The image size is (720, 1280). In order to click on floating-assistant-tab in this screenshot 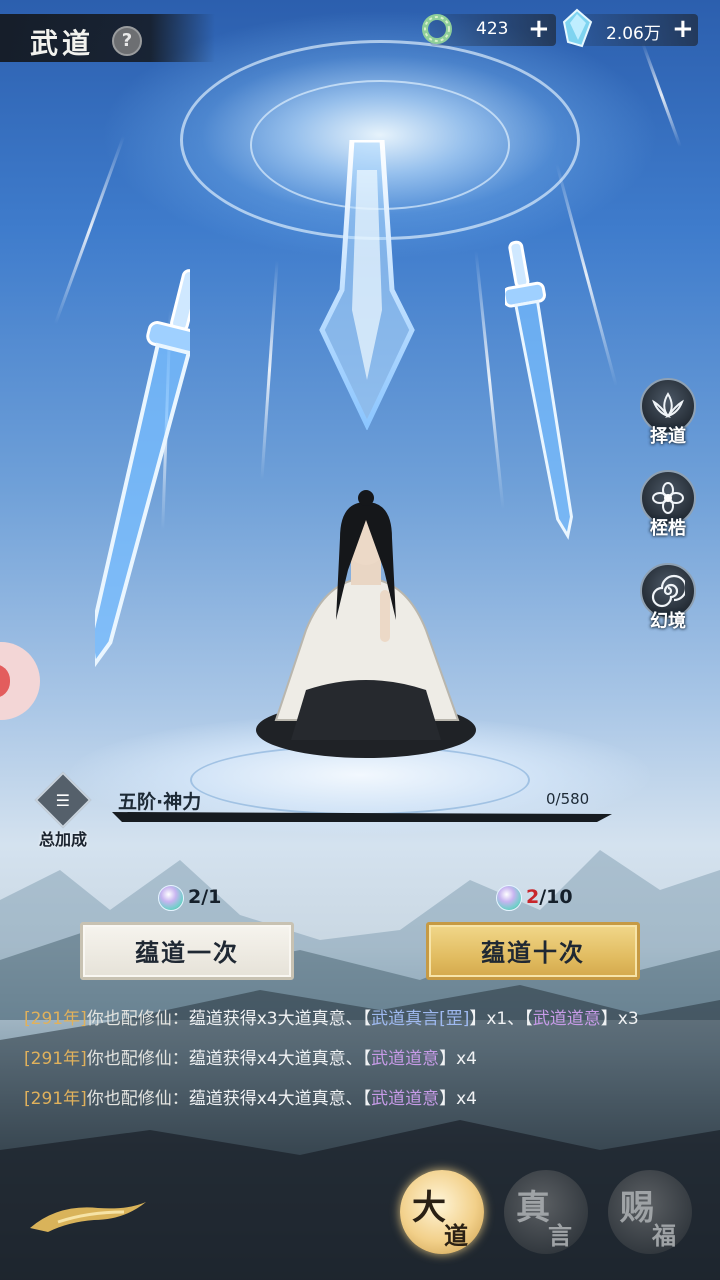, I will do `click(20, 681)`.